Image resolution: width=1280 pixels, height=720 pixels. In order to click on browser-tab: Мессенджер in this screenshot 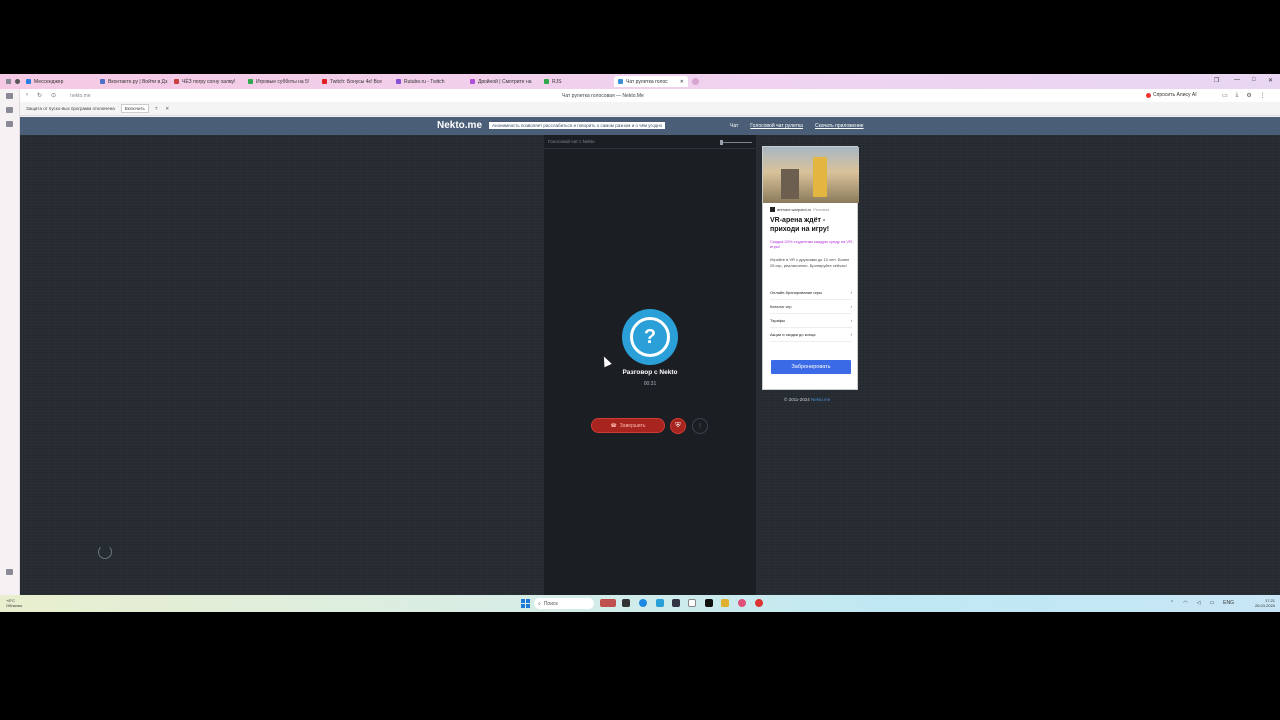, I will do `click(59, 81)`.